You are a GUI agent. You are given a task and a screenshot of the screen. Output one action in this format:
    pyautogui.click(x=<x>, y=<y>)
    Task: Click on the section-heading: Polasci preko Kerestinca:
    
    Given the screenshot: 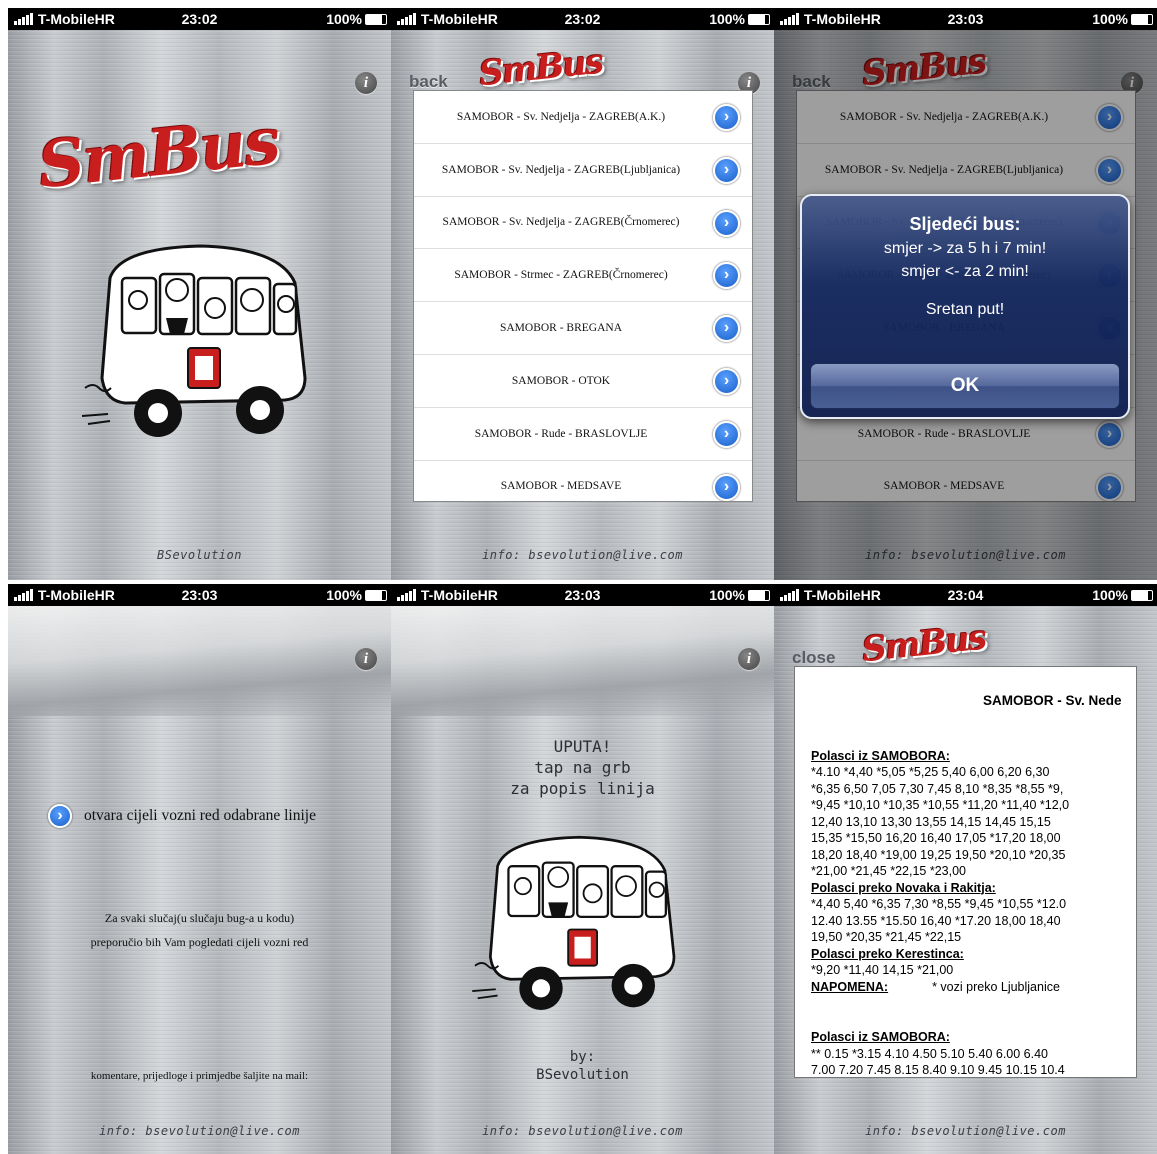 What is the action you would take?
    pyautogui.click(x=887, y=953)
    